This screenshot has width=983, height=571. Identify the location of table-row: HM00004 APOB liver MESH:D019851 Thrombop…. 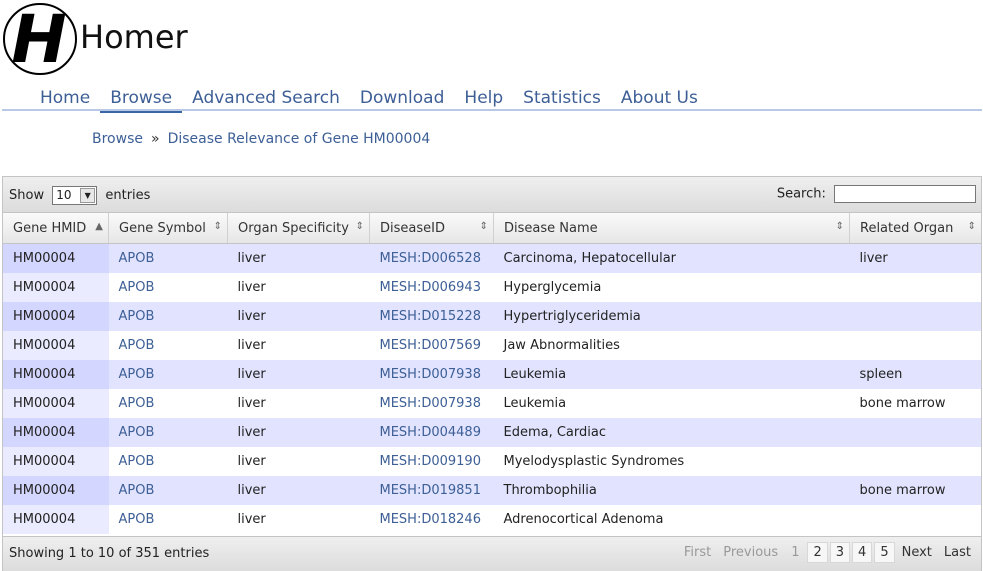
(492, 490).